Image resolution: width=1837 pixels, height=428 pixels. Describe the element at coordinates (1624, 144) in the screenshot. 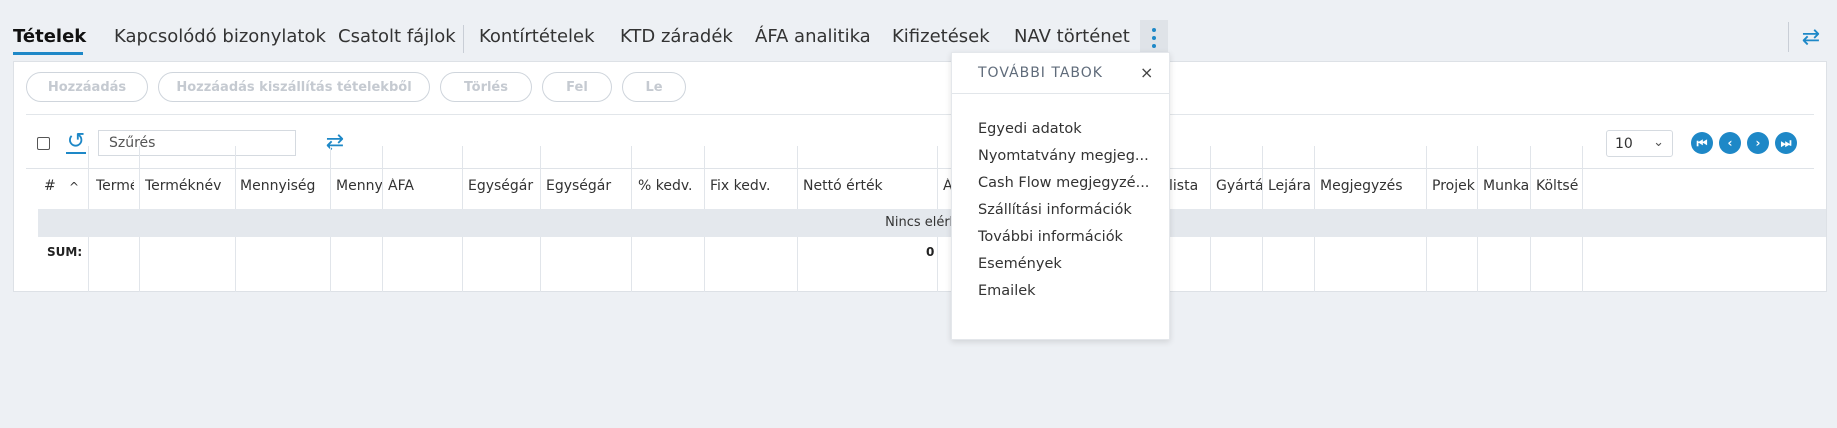

I see `page-size-value: 10` at that location.